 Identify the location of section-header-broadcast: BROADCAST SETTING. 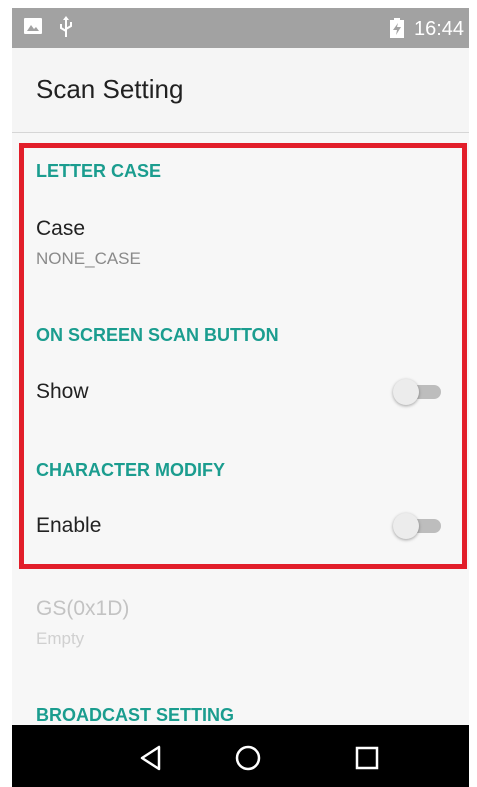
(135, 715).